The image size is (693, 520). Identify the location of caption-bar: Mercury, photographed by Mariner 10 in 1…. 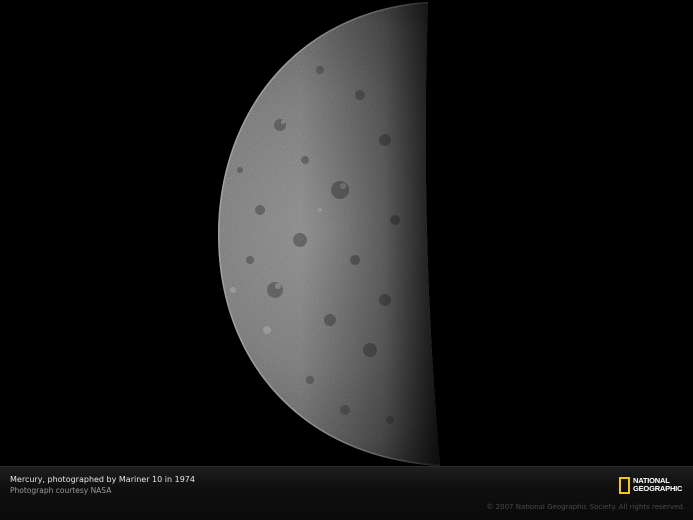
(346, 493).